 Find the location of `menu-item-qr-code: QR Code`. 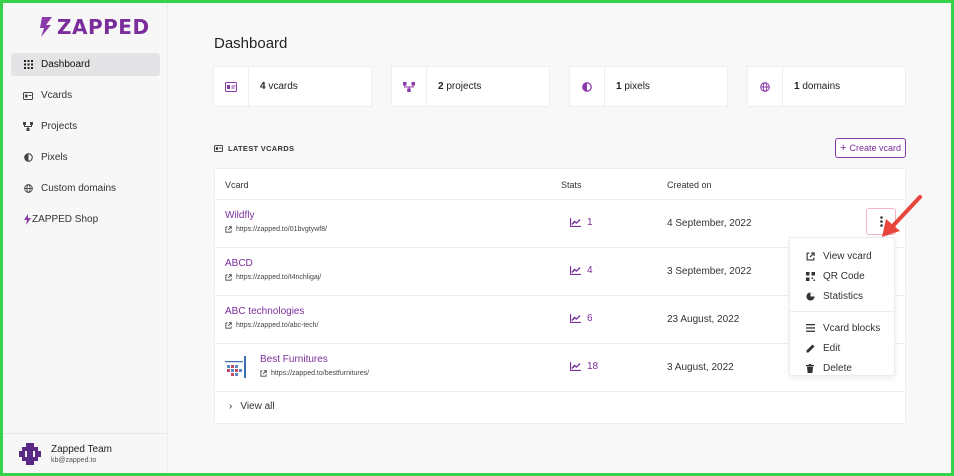

menu-item-qr-code: QR Code is located at coordinates (842, 276).